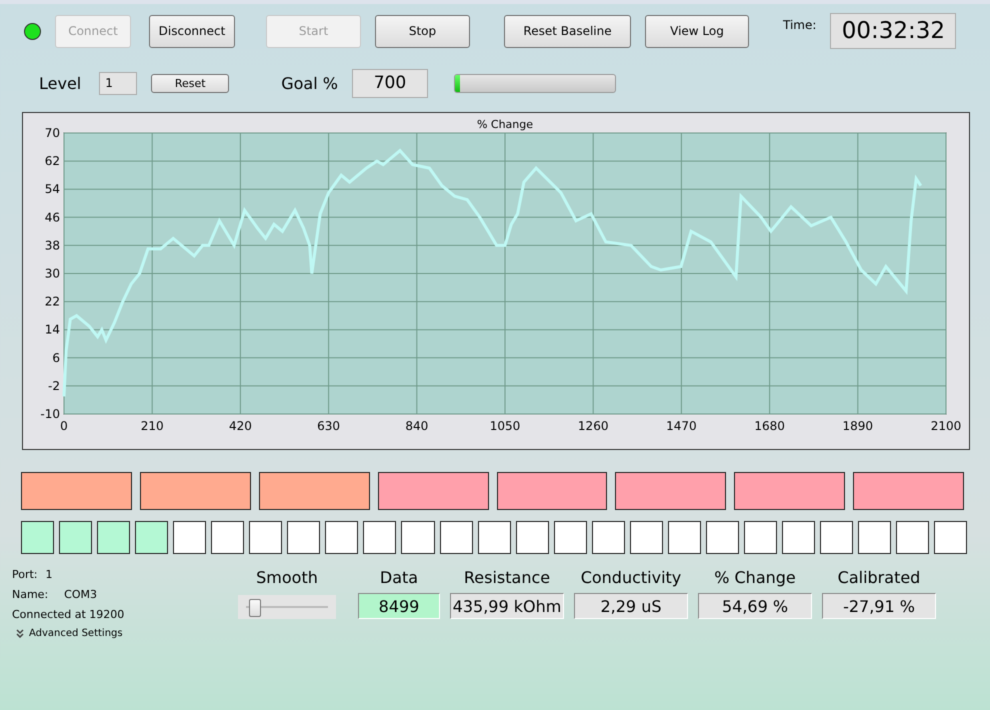 This screenshot has height=710, width=990. Describe the element at coordinates (879, 577) in the screenshot. I see `readout-label: Calibrated` at that location.